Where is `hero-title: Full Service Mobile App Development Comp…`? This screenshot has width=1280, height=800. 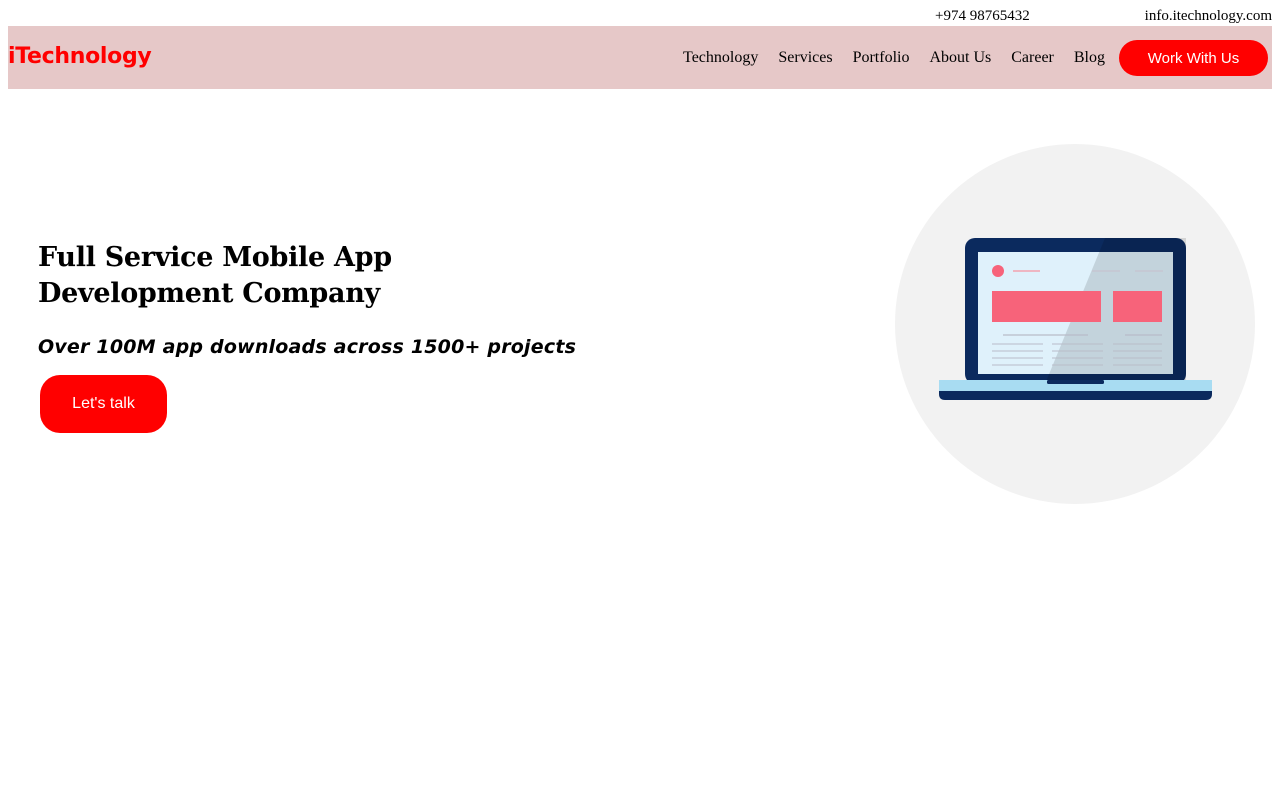 hero-title: Full Service Mobile App Development Comp… is located at coordinates (318, 276).